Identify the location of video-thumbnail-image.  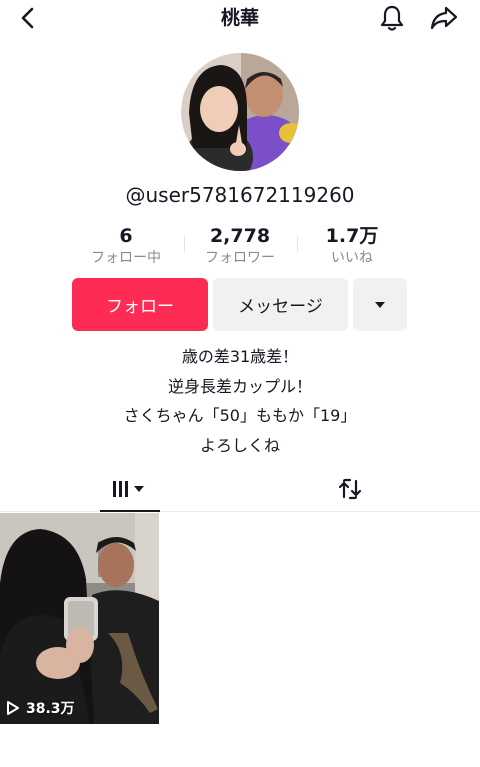
(79, 618).